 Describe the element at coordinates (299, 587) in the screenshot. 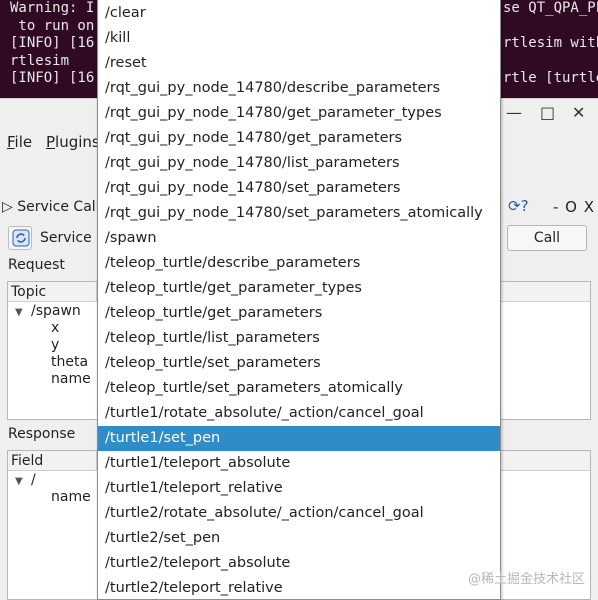

I see `service-option: /turtle2/teleport_relative` at that location.